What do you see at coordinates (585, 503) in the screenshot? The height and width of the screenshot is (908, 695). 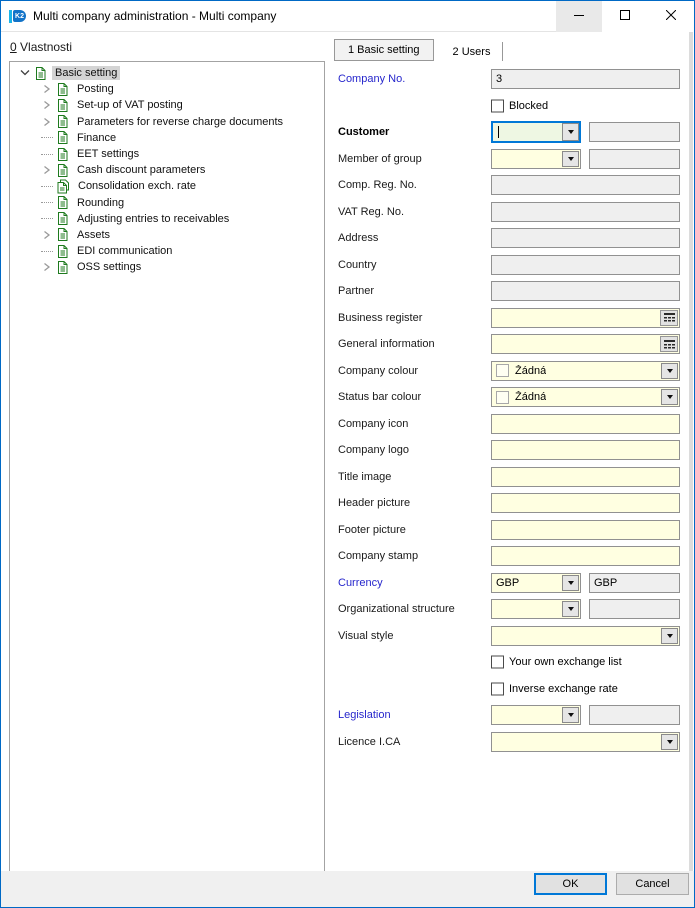 I see `text-field-header-picture` at bounding box center [585, 503].